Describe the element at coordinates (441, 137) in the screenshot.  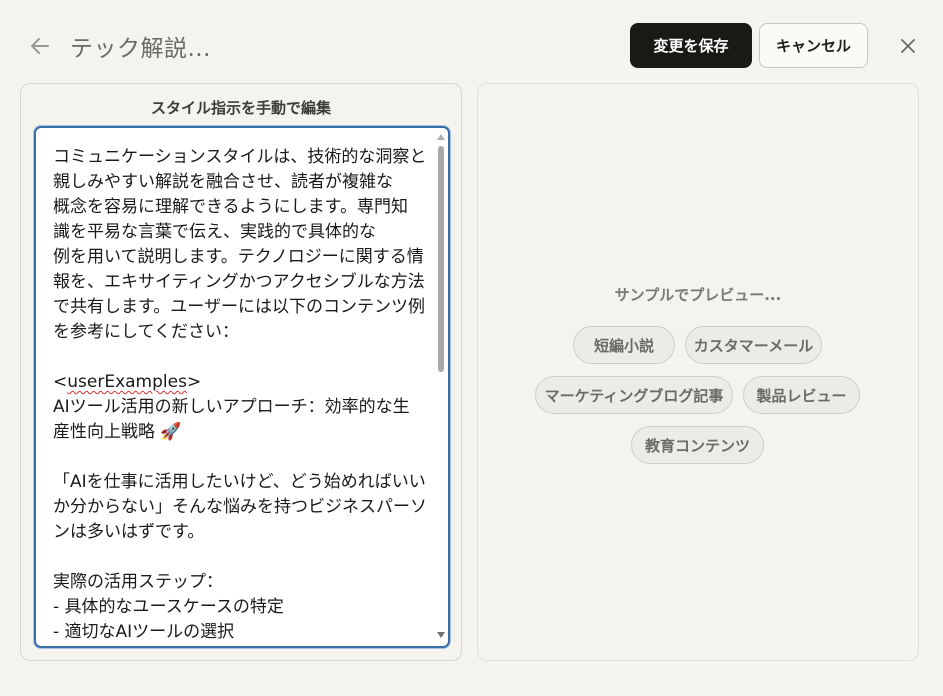
I see `scroll-up-arrow-icon` at that location.